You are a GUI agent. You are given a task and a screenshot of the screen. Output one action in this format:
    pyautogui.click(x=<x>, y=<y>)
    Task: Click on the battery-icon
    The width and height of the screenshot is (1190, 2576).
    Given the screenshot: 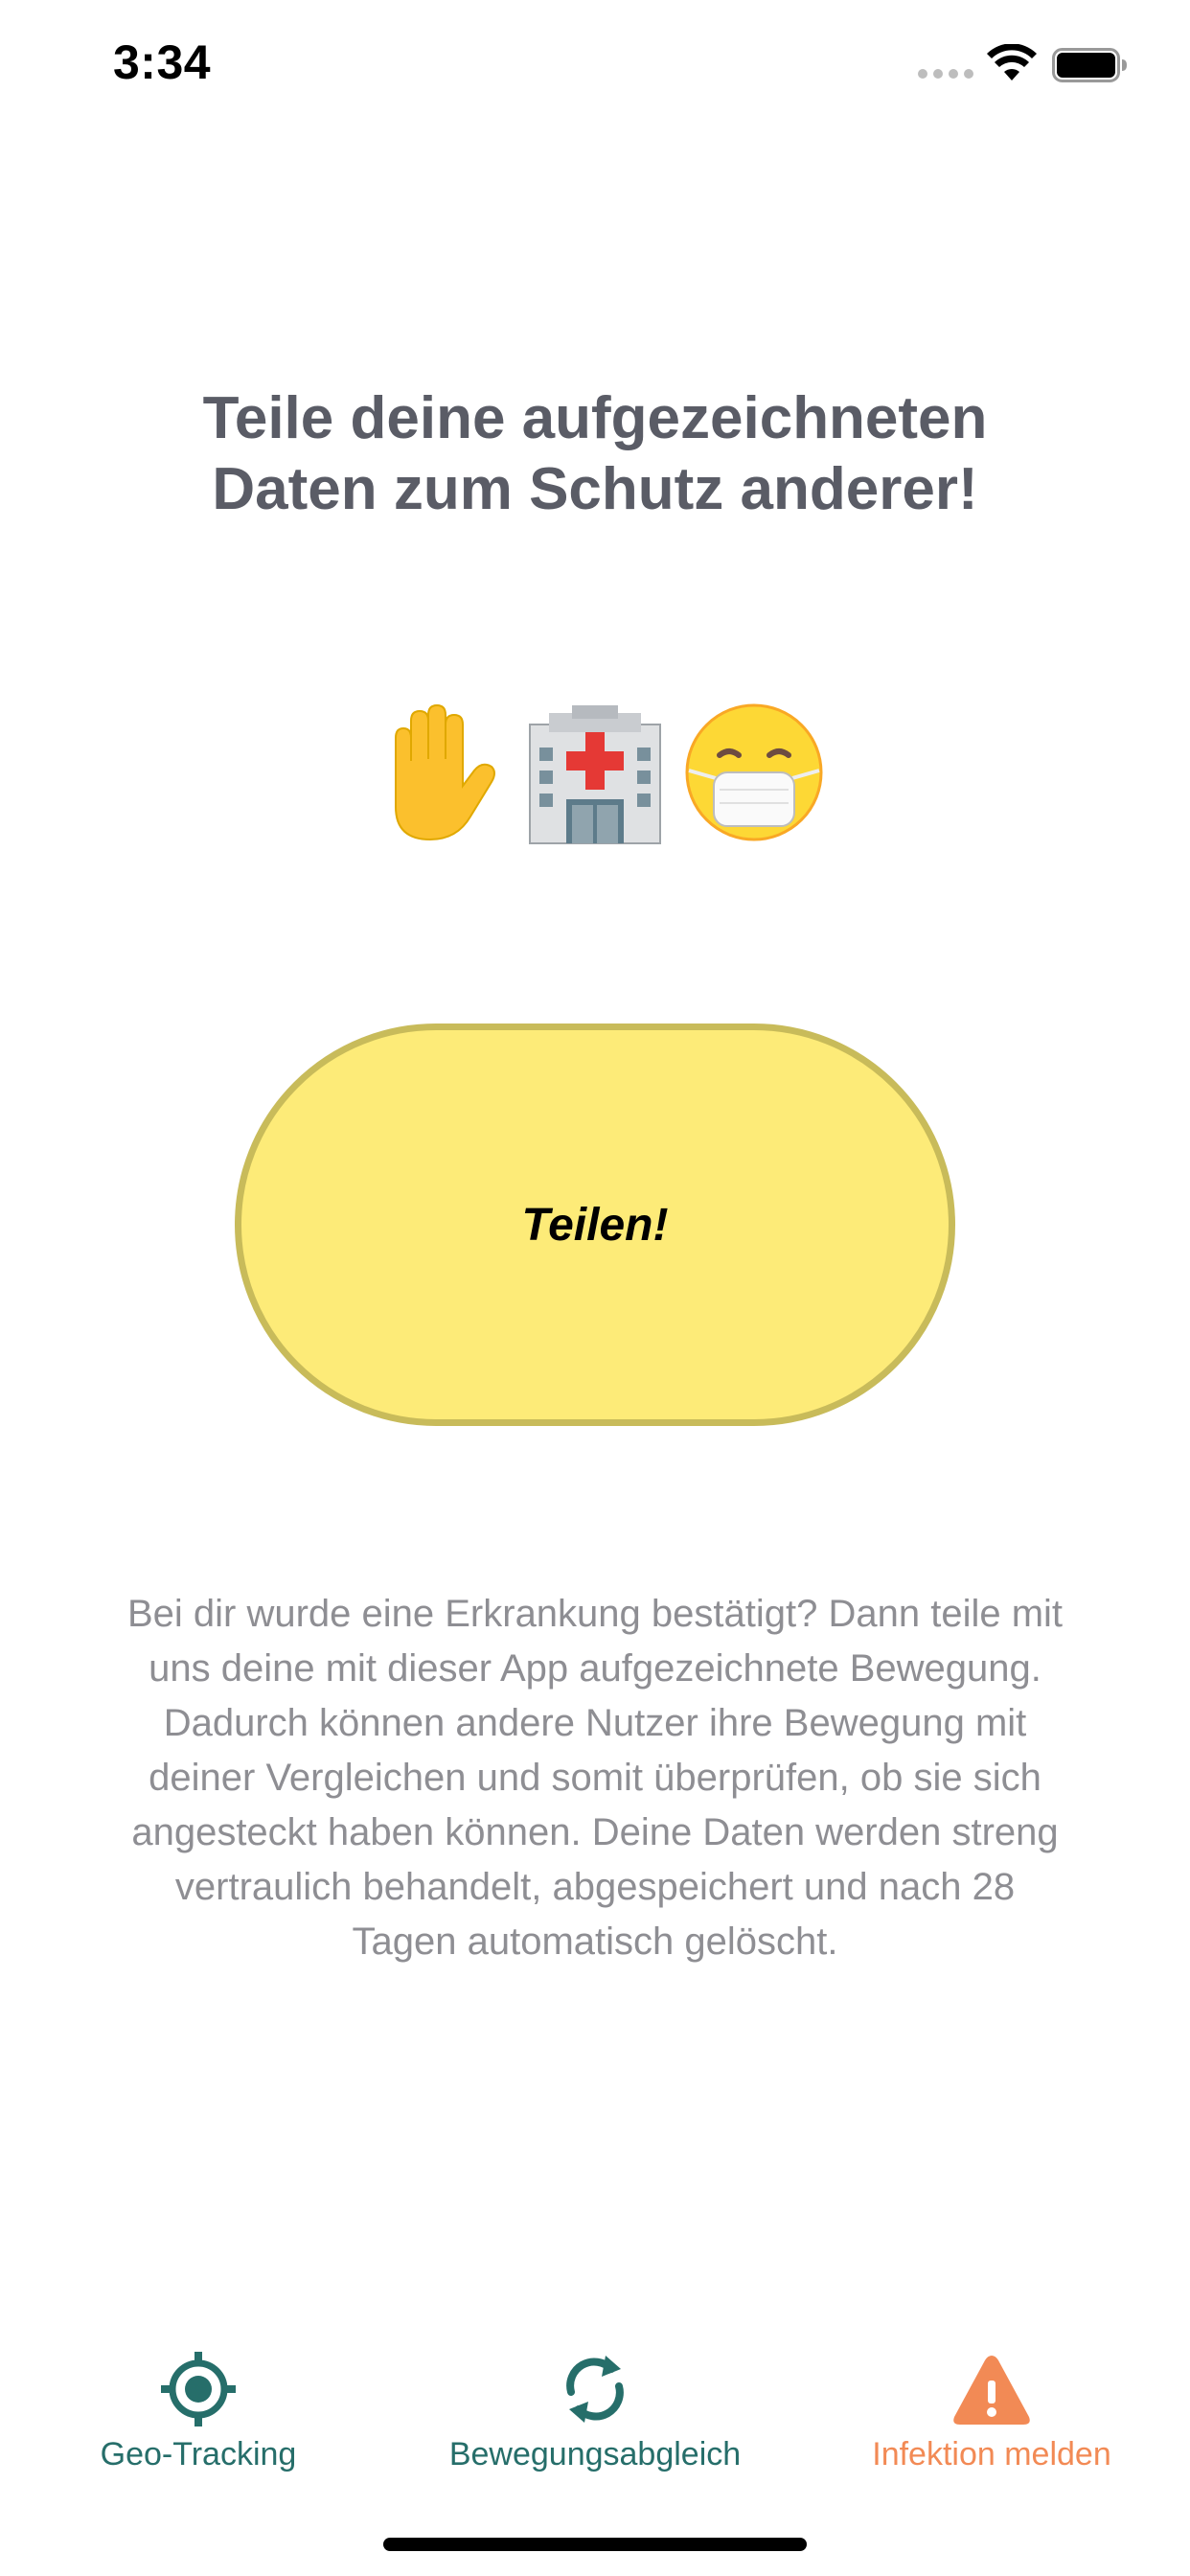 What is the action you would take?
    pyautogui.click(x=1090, y=65)
    